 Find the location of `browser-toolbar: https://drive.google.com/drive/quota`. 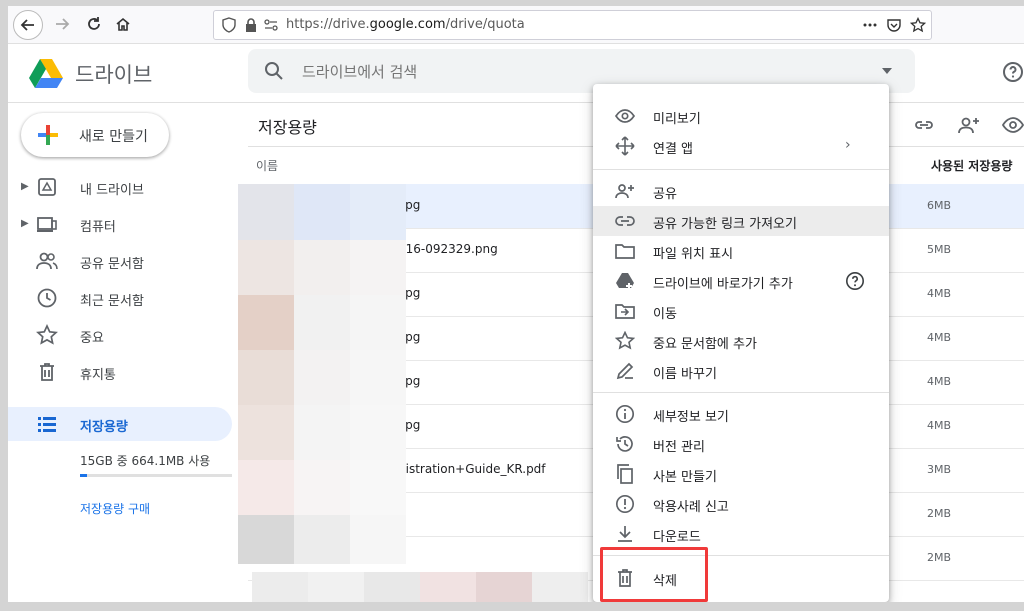

browser-toolbar: https://drive.google.com/drive/quota is located at coordinates (516, 25).